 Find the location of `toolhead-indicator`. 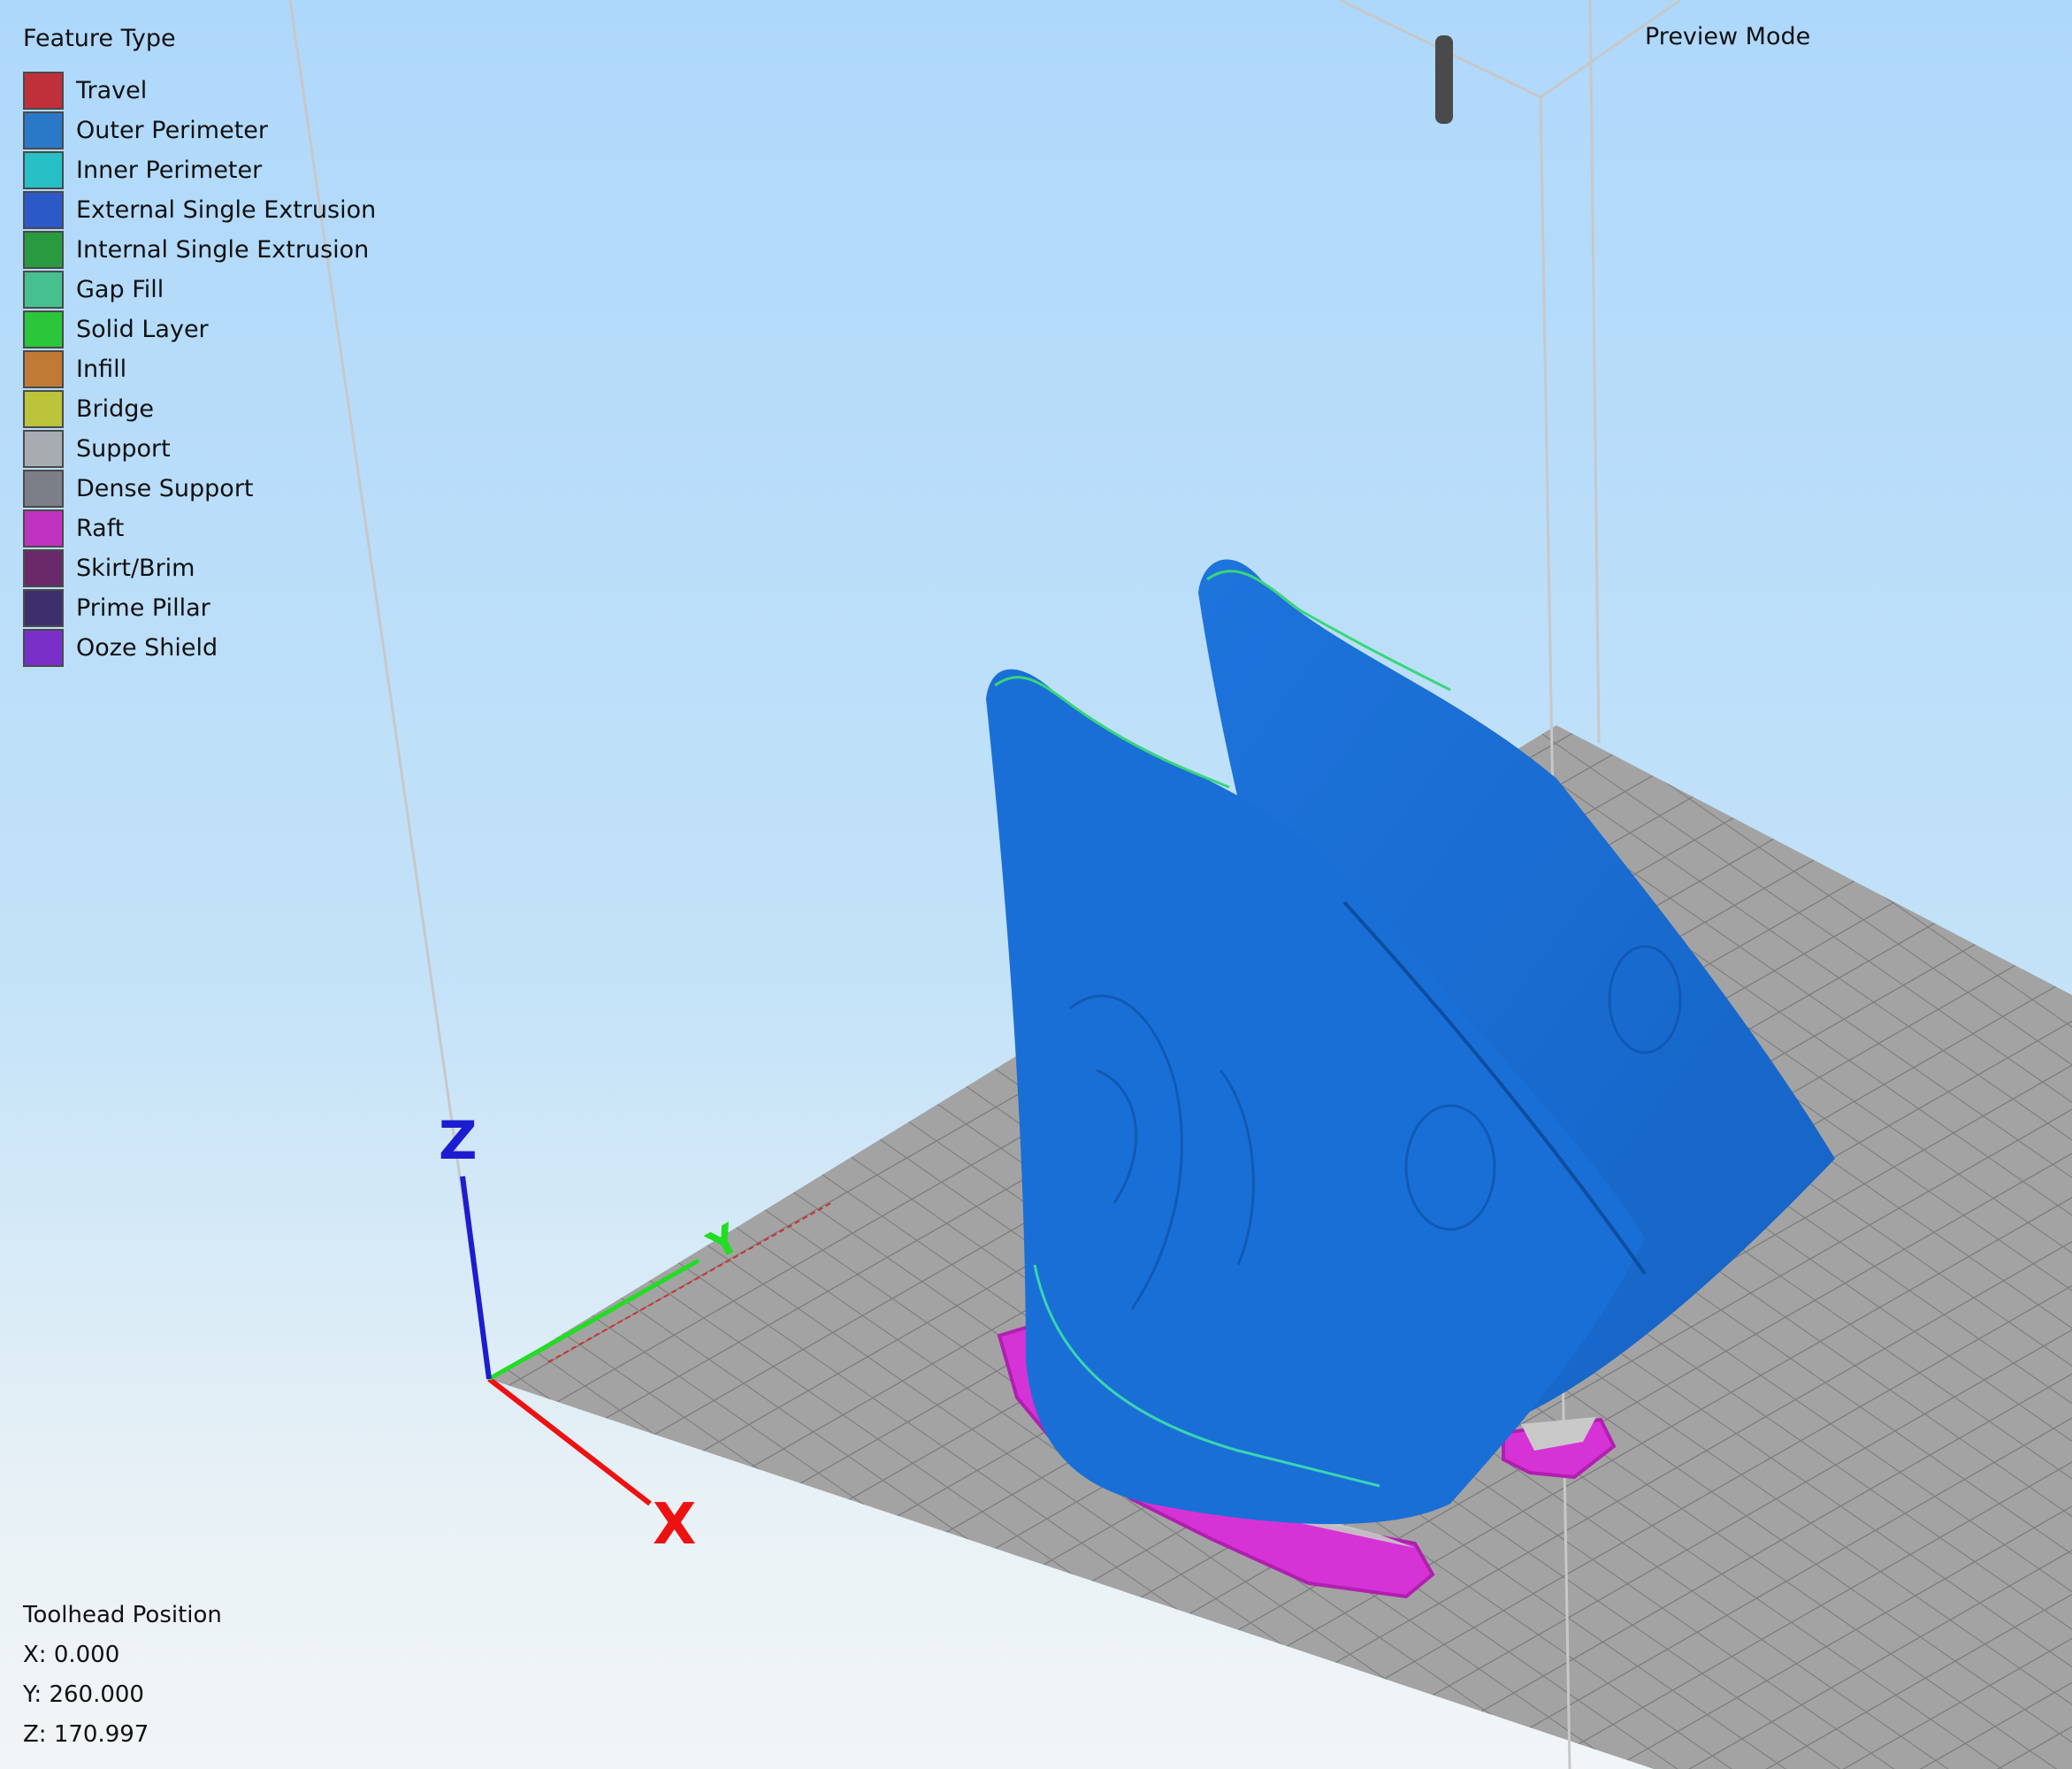

toolhead-indicator is located at coordinates (1444, 79).